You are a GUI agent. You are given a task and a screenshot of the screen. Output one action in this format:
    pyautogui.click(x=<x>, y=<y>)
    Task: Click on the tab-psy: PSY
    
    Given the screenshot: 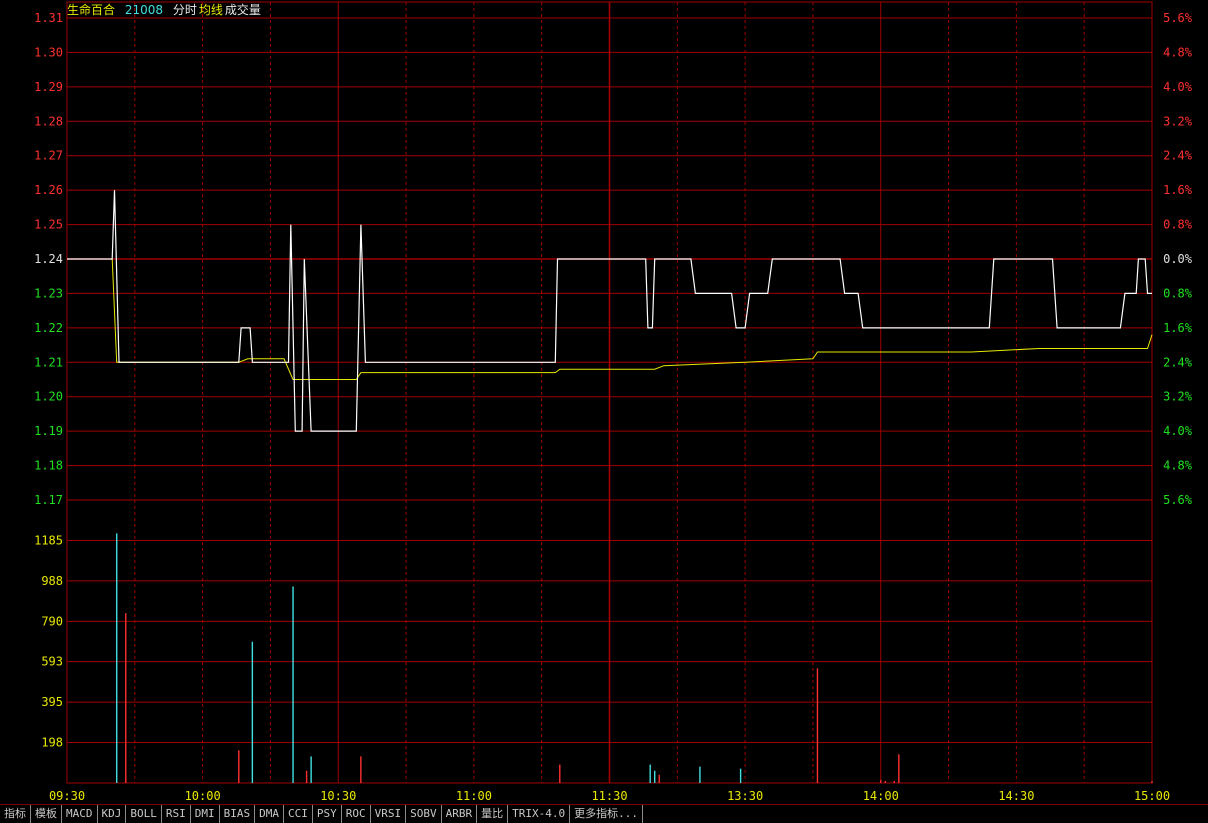 What is the action you would take?
    pyautogui.click(x=327, y=814)
    